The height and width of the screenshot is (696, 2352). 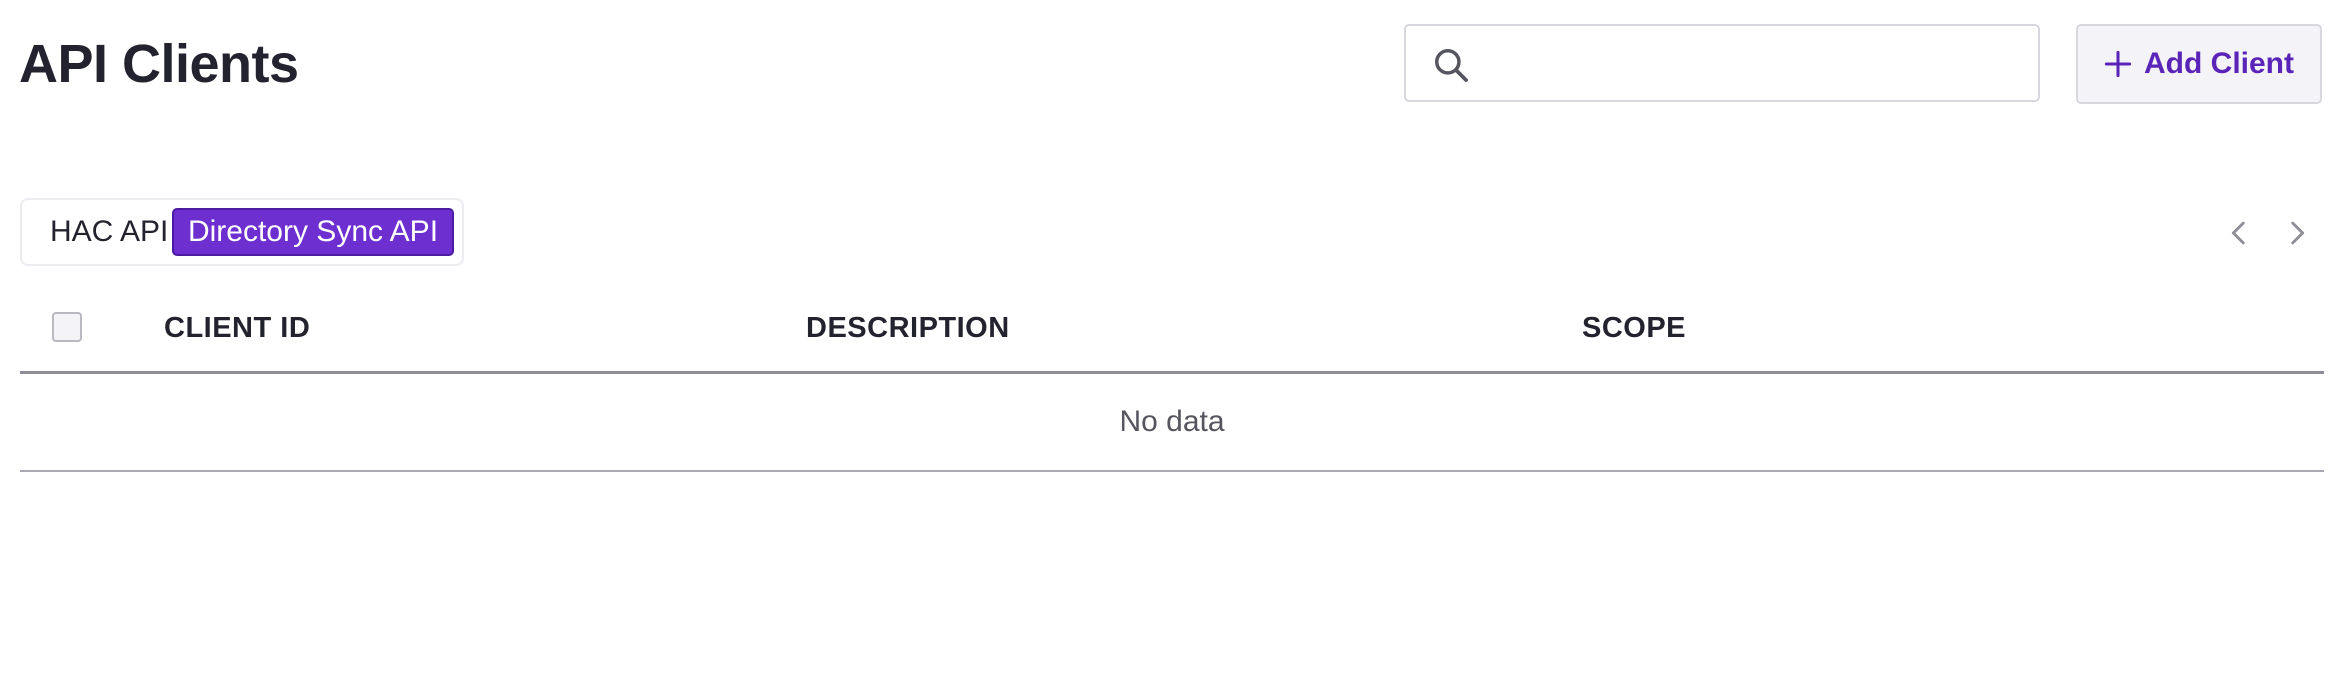 I want to click on search-box, so click(x=1722, y=63).